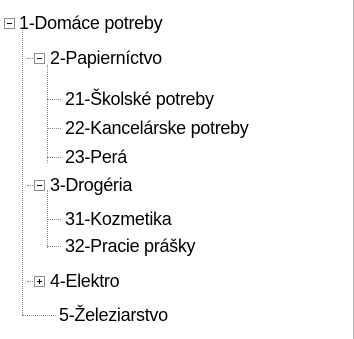 The image size is (354, 339). I want to click on plus-bar-vertical, so click(39, 281).